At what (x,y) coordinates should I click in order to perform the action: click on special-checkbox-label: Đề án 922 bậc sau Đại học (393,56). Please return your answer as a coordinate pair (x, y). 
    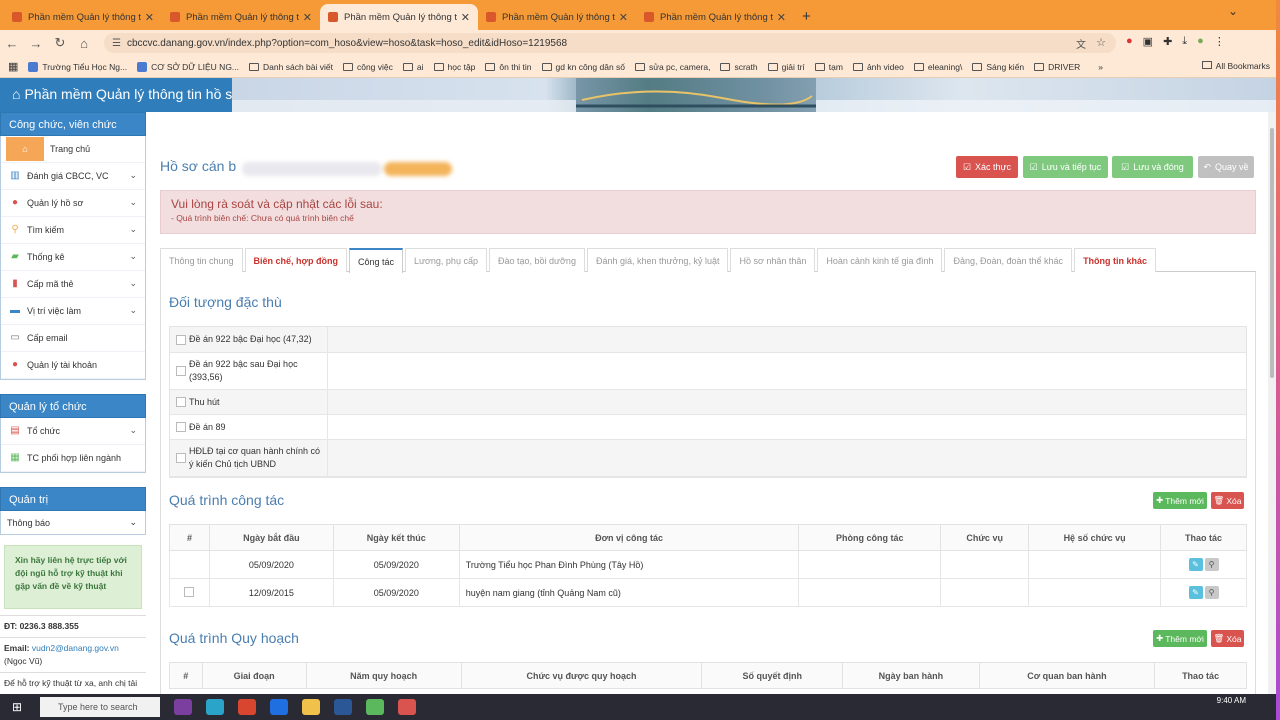
    Looking at the image, I should click on (249, 371).